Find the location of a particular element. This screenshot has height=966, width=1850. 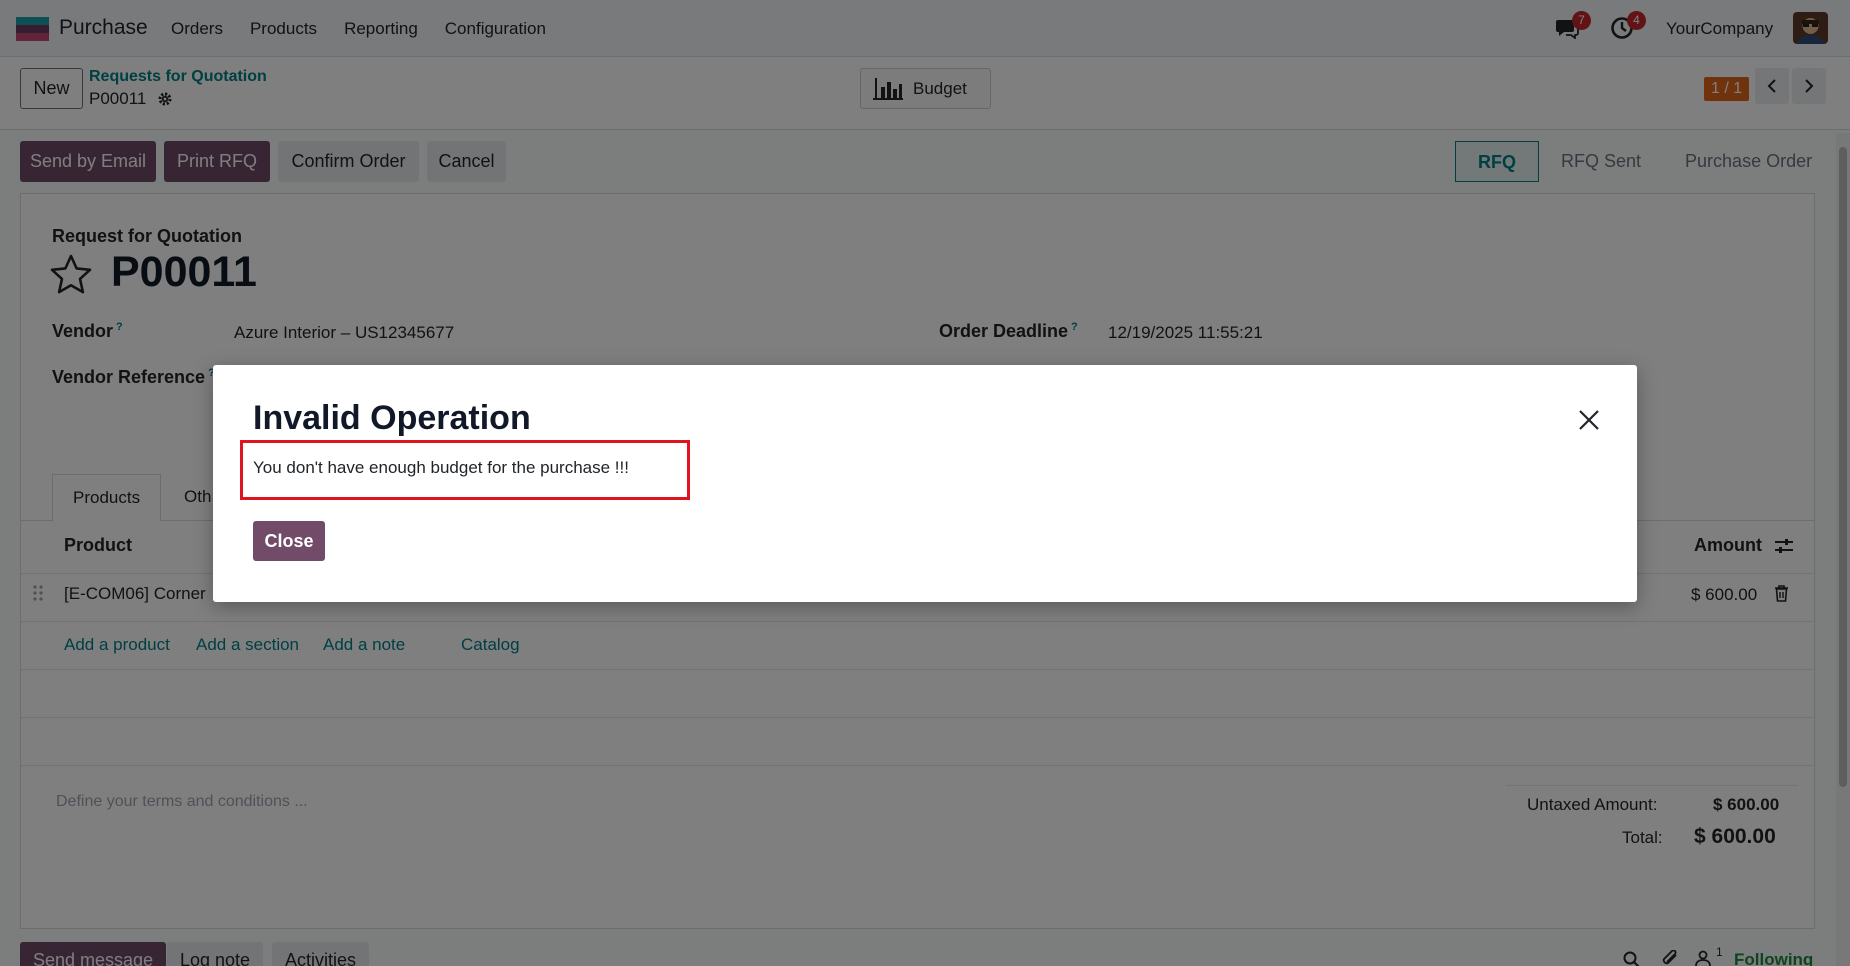

dialog-close-button: Close is located at coordinates (289, 541).